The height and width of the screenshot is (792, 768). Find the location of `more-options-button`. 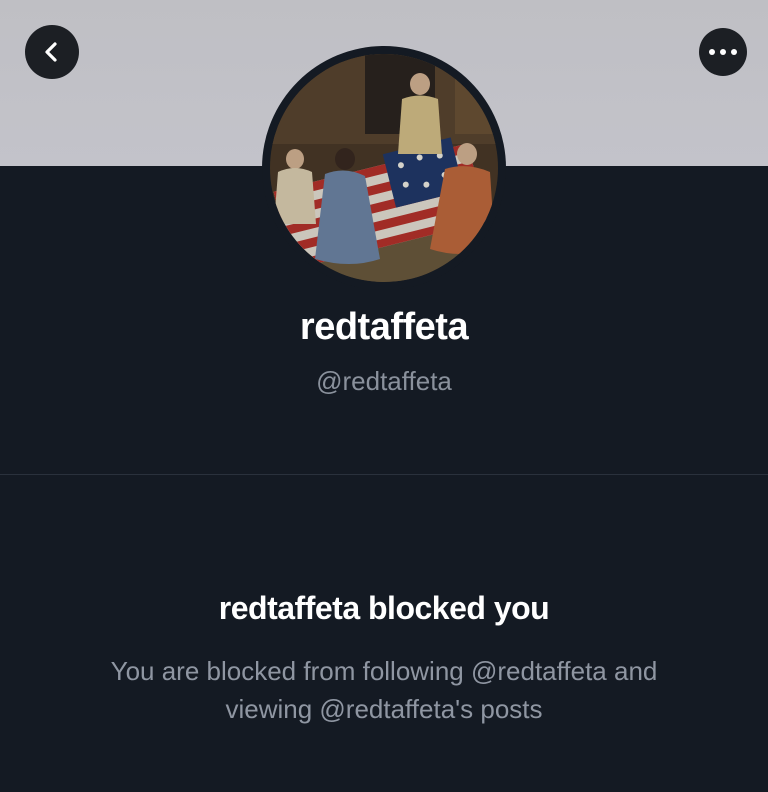

more-options-button is located at coordinates (723, 52).